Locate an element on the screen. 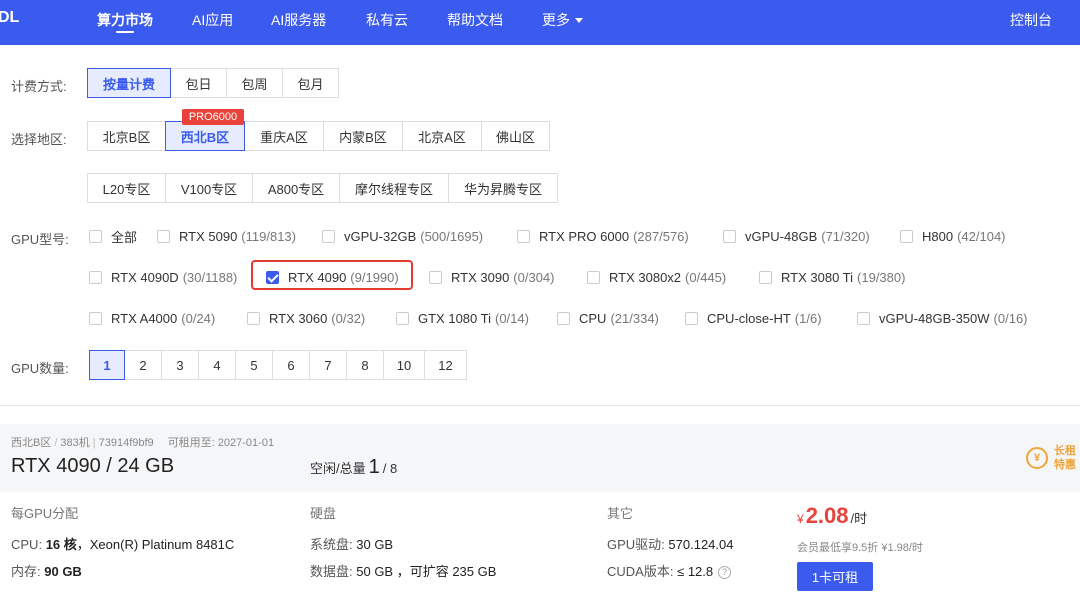 This screenshot has height=597, width=1080. region-option-beijing-b: 北京B区 is located at coordinates (126, 136).